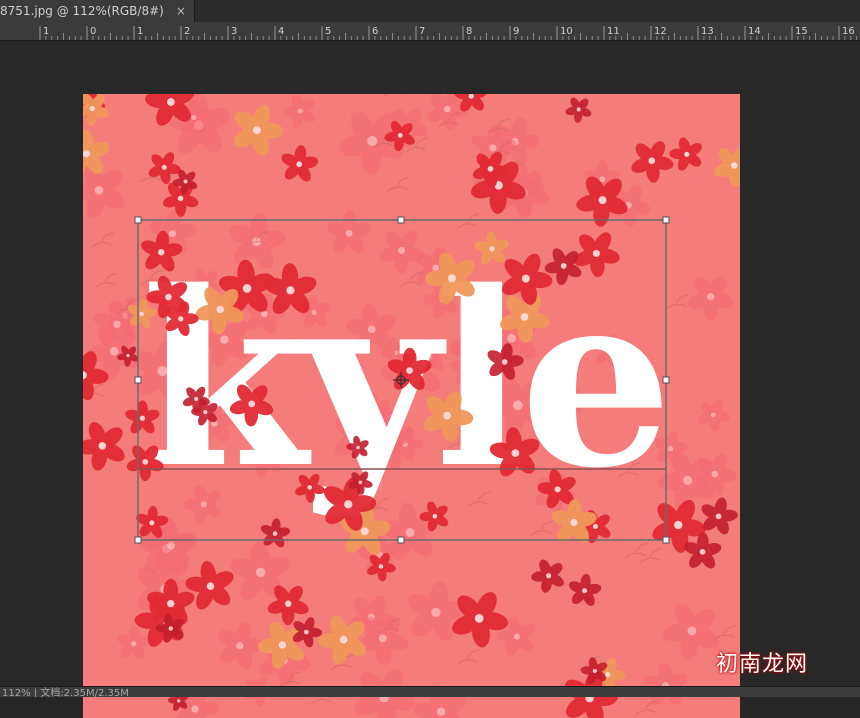 This screenshot has width=860, height=718. What do you see at coordinates (430, 11) in the screenshot?
I see `document-tab-bar: 8751.jpg @ 112%(RGB/8#) ×` at bounding box center [430, 11].